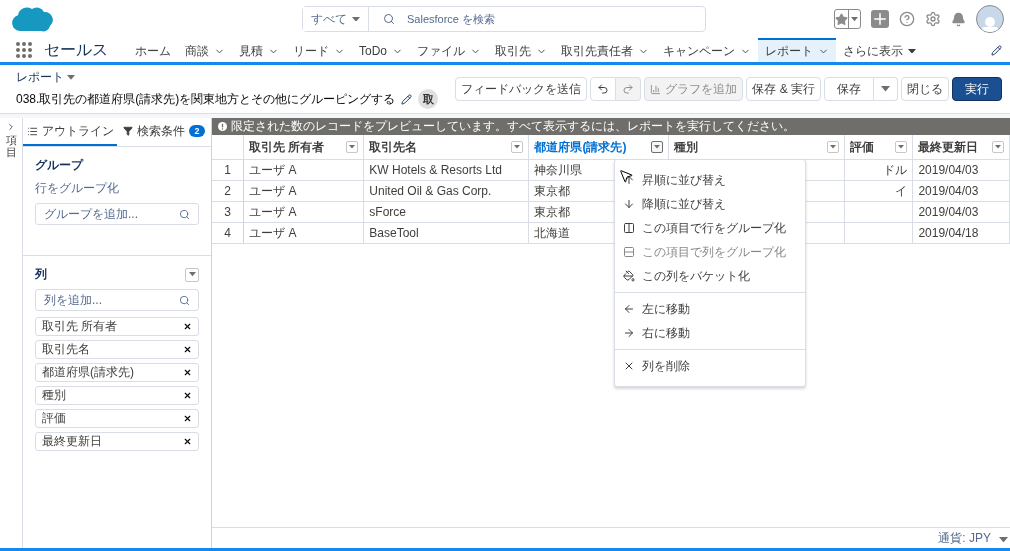 This screenshot has height=551, width=1010. What do you see at coordinates (449, 50) in the screenshot?
I see `nav-tab: ファイル` at bounding box center [449, 50].